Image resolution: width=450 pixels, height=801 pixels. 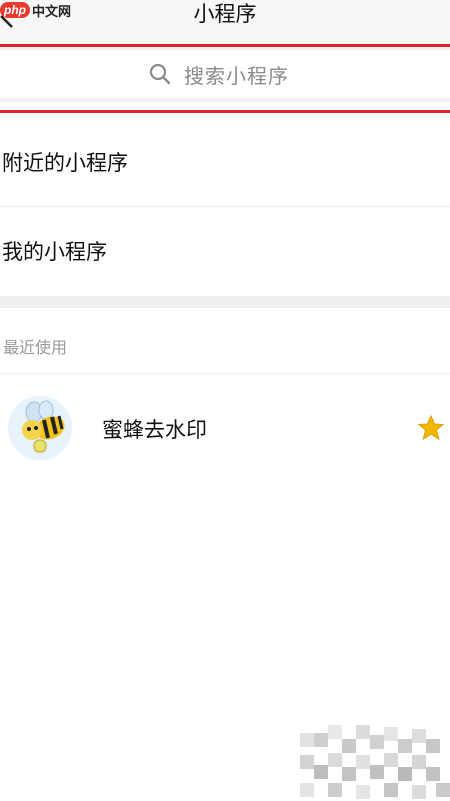 What do you see at coordinates (225, 111) in the screenshot?
I see `highlight-line-bottom` at bounding box center [225, 111].